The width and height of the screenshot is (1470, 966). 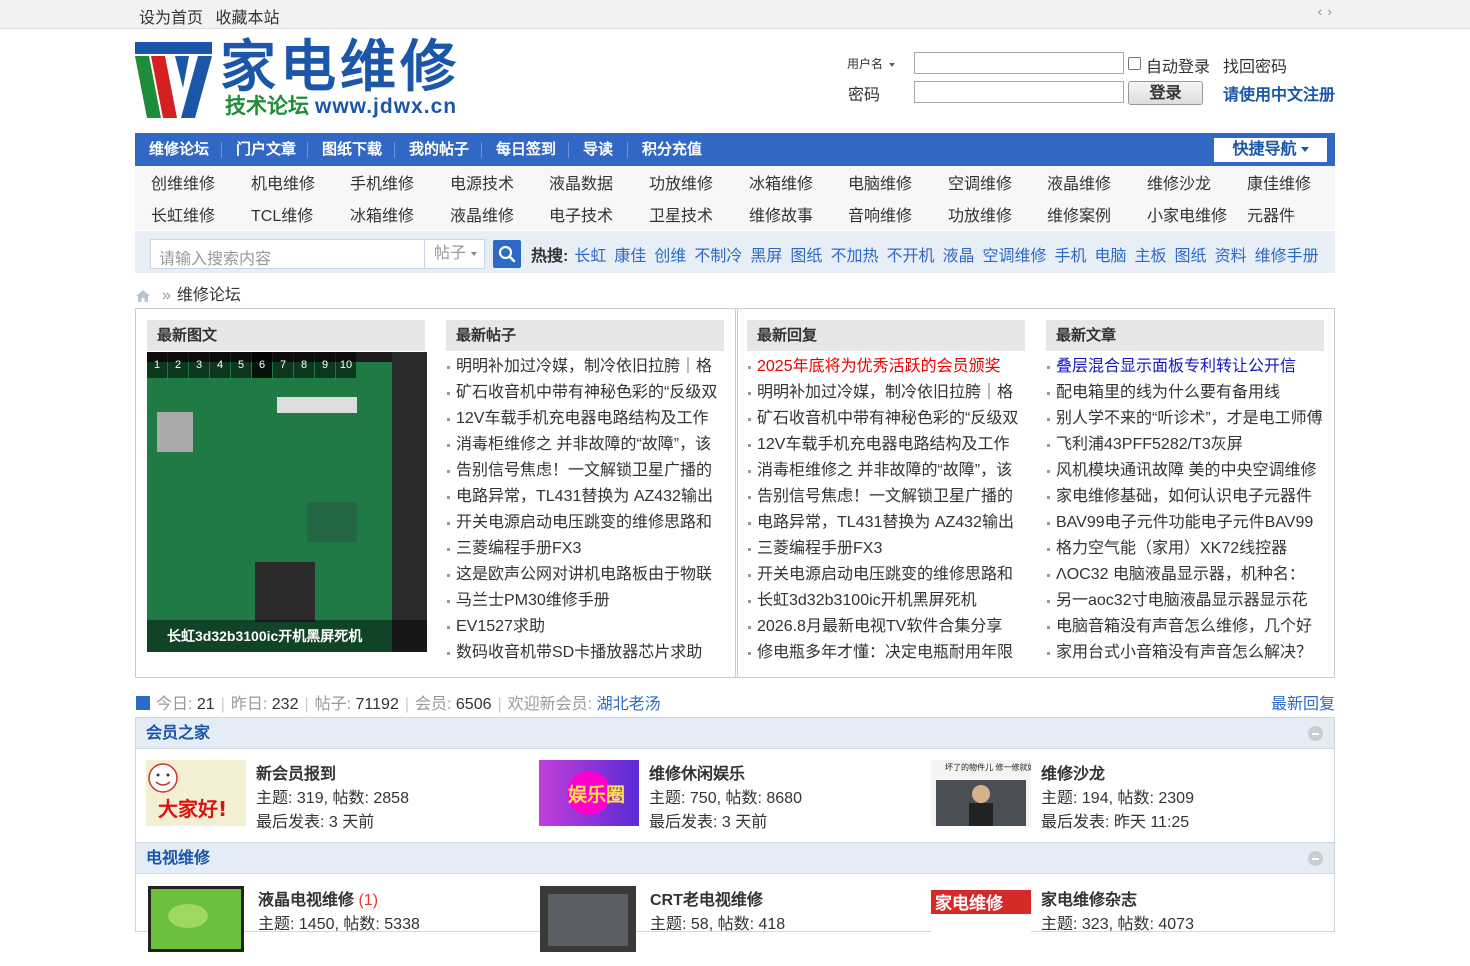 What do you see at coordinates (1134, 63) in the screenshot?
I see `auto-login-checkbox` at bounding box center [1134, 63].